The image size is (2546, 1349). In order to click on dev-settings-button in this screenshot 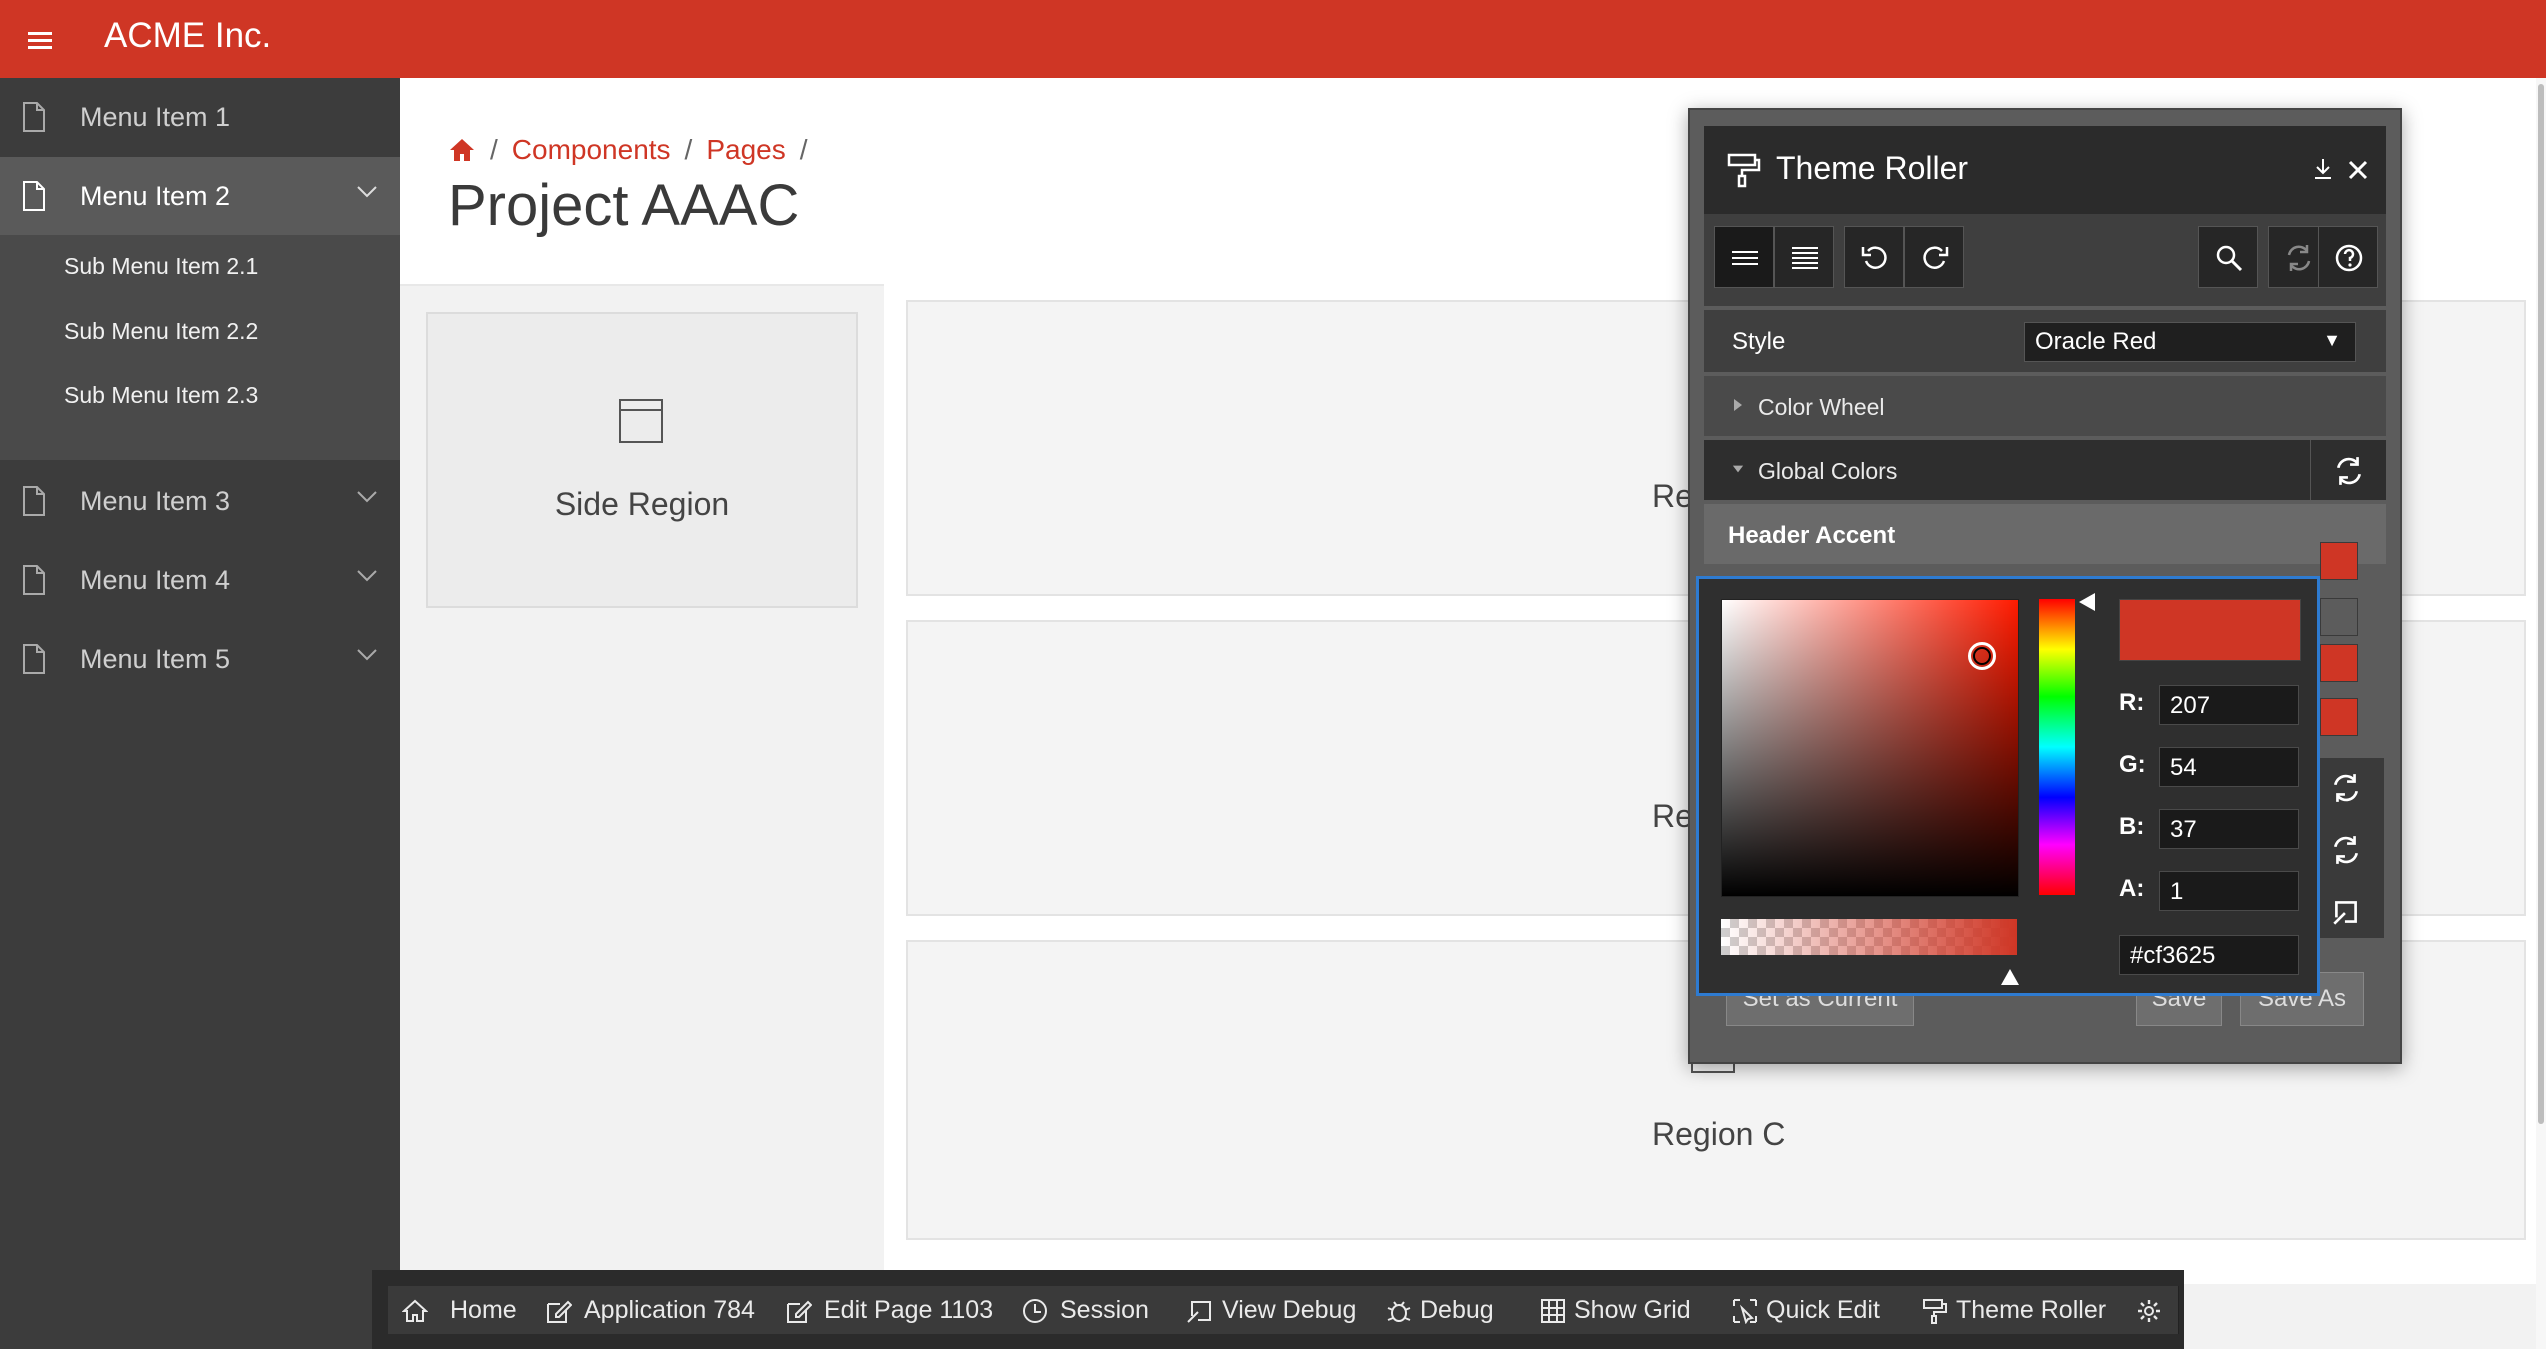, I will do `click(2150, 1310)`.